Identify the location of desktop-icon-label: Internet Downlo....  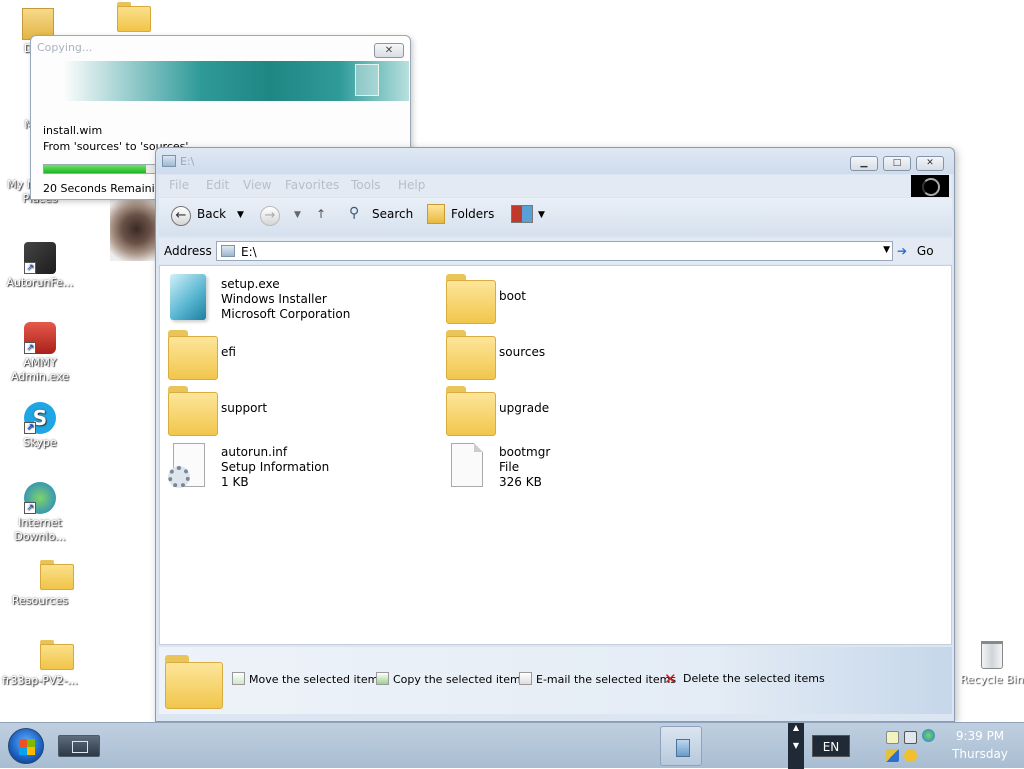
(40, 529).